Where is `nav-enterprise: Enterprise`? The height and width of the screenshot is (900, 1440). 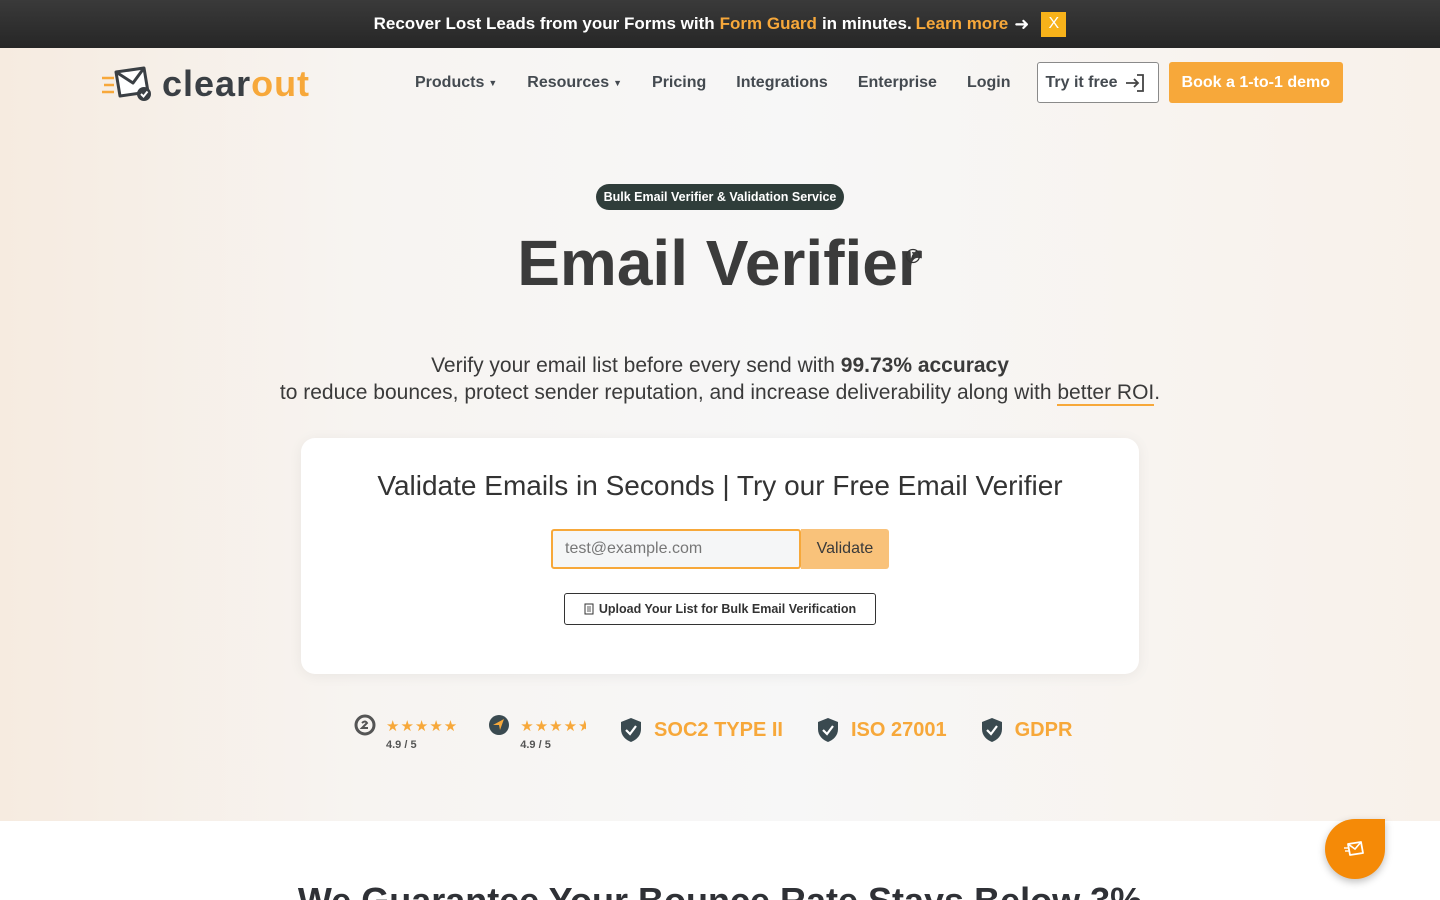
nav-enterprise: Enterprise is located at coordinates (897, 83).